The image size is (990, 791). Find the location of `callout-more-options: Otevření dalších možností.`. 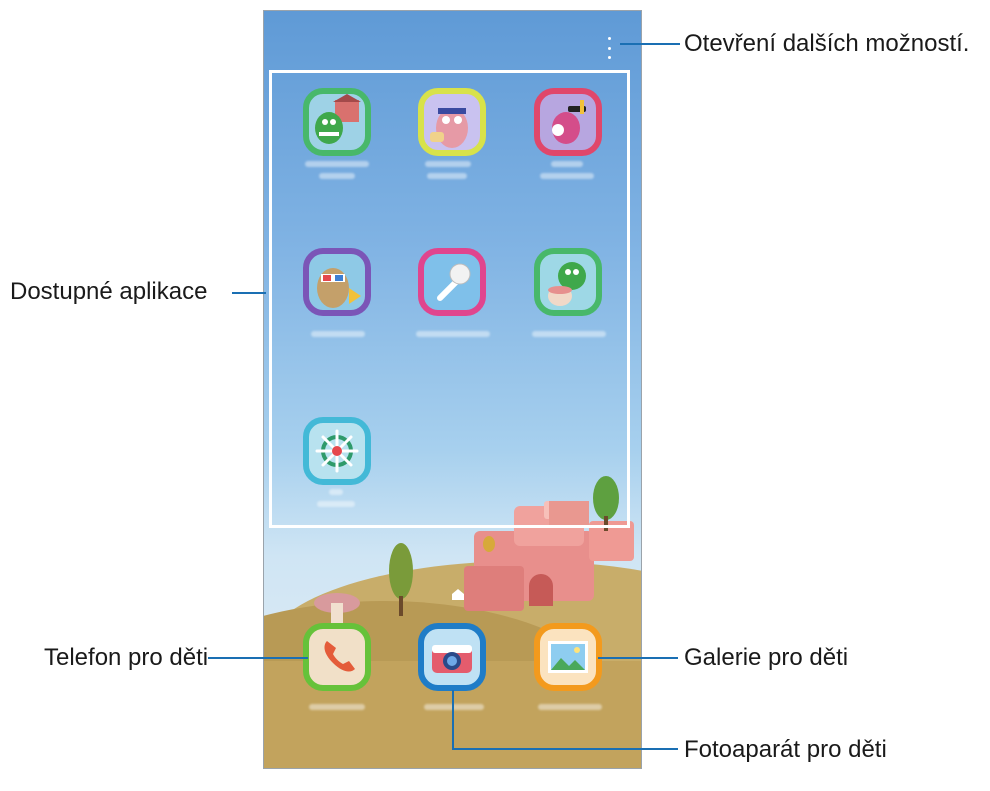

callout-more-options: Otevření dalších možností. is located at coordinates (827, 43).